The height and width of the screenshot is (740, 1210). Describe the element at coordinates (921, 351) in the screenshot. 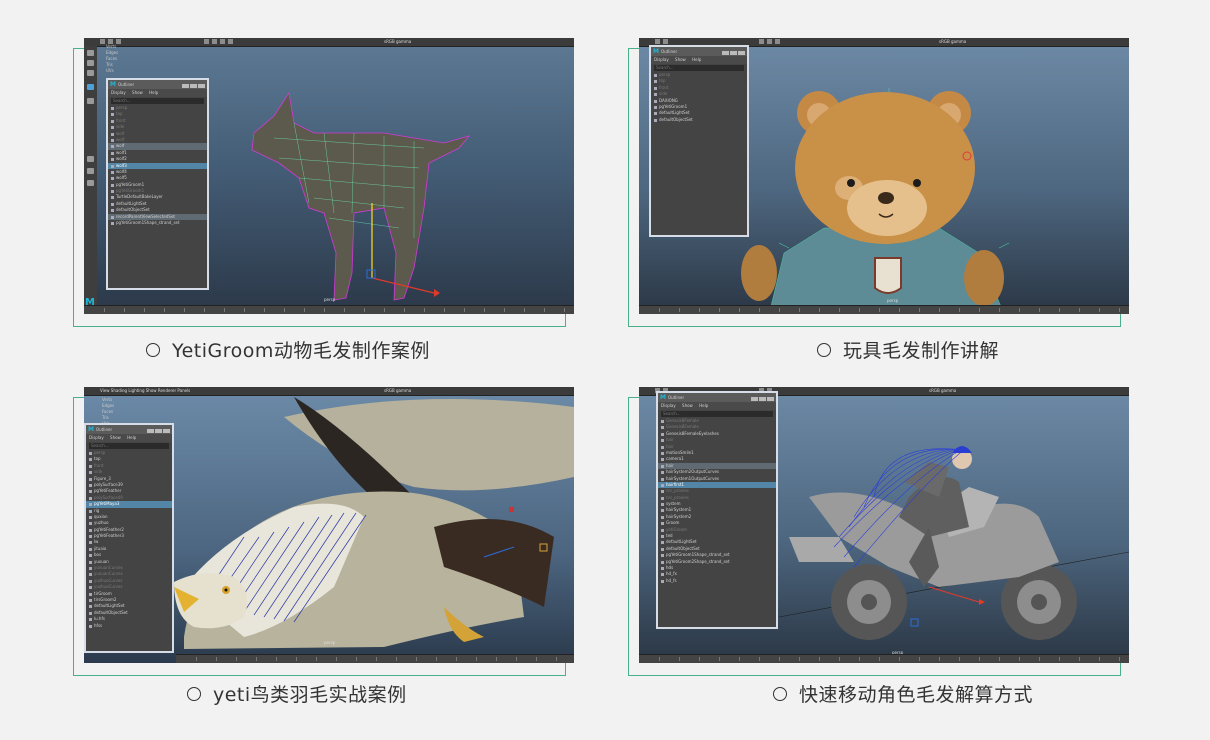

I see `caption-text: 玩具毛发制作讲解` at that location.